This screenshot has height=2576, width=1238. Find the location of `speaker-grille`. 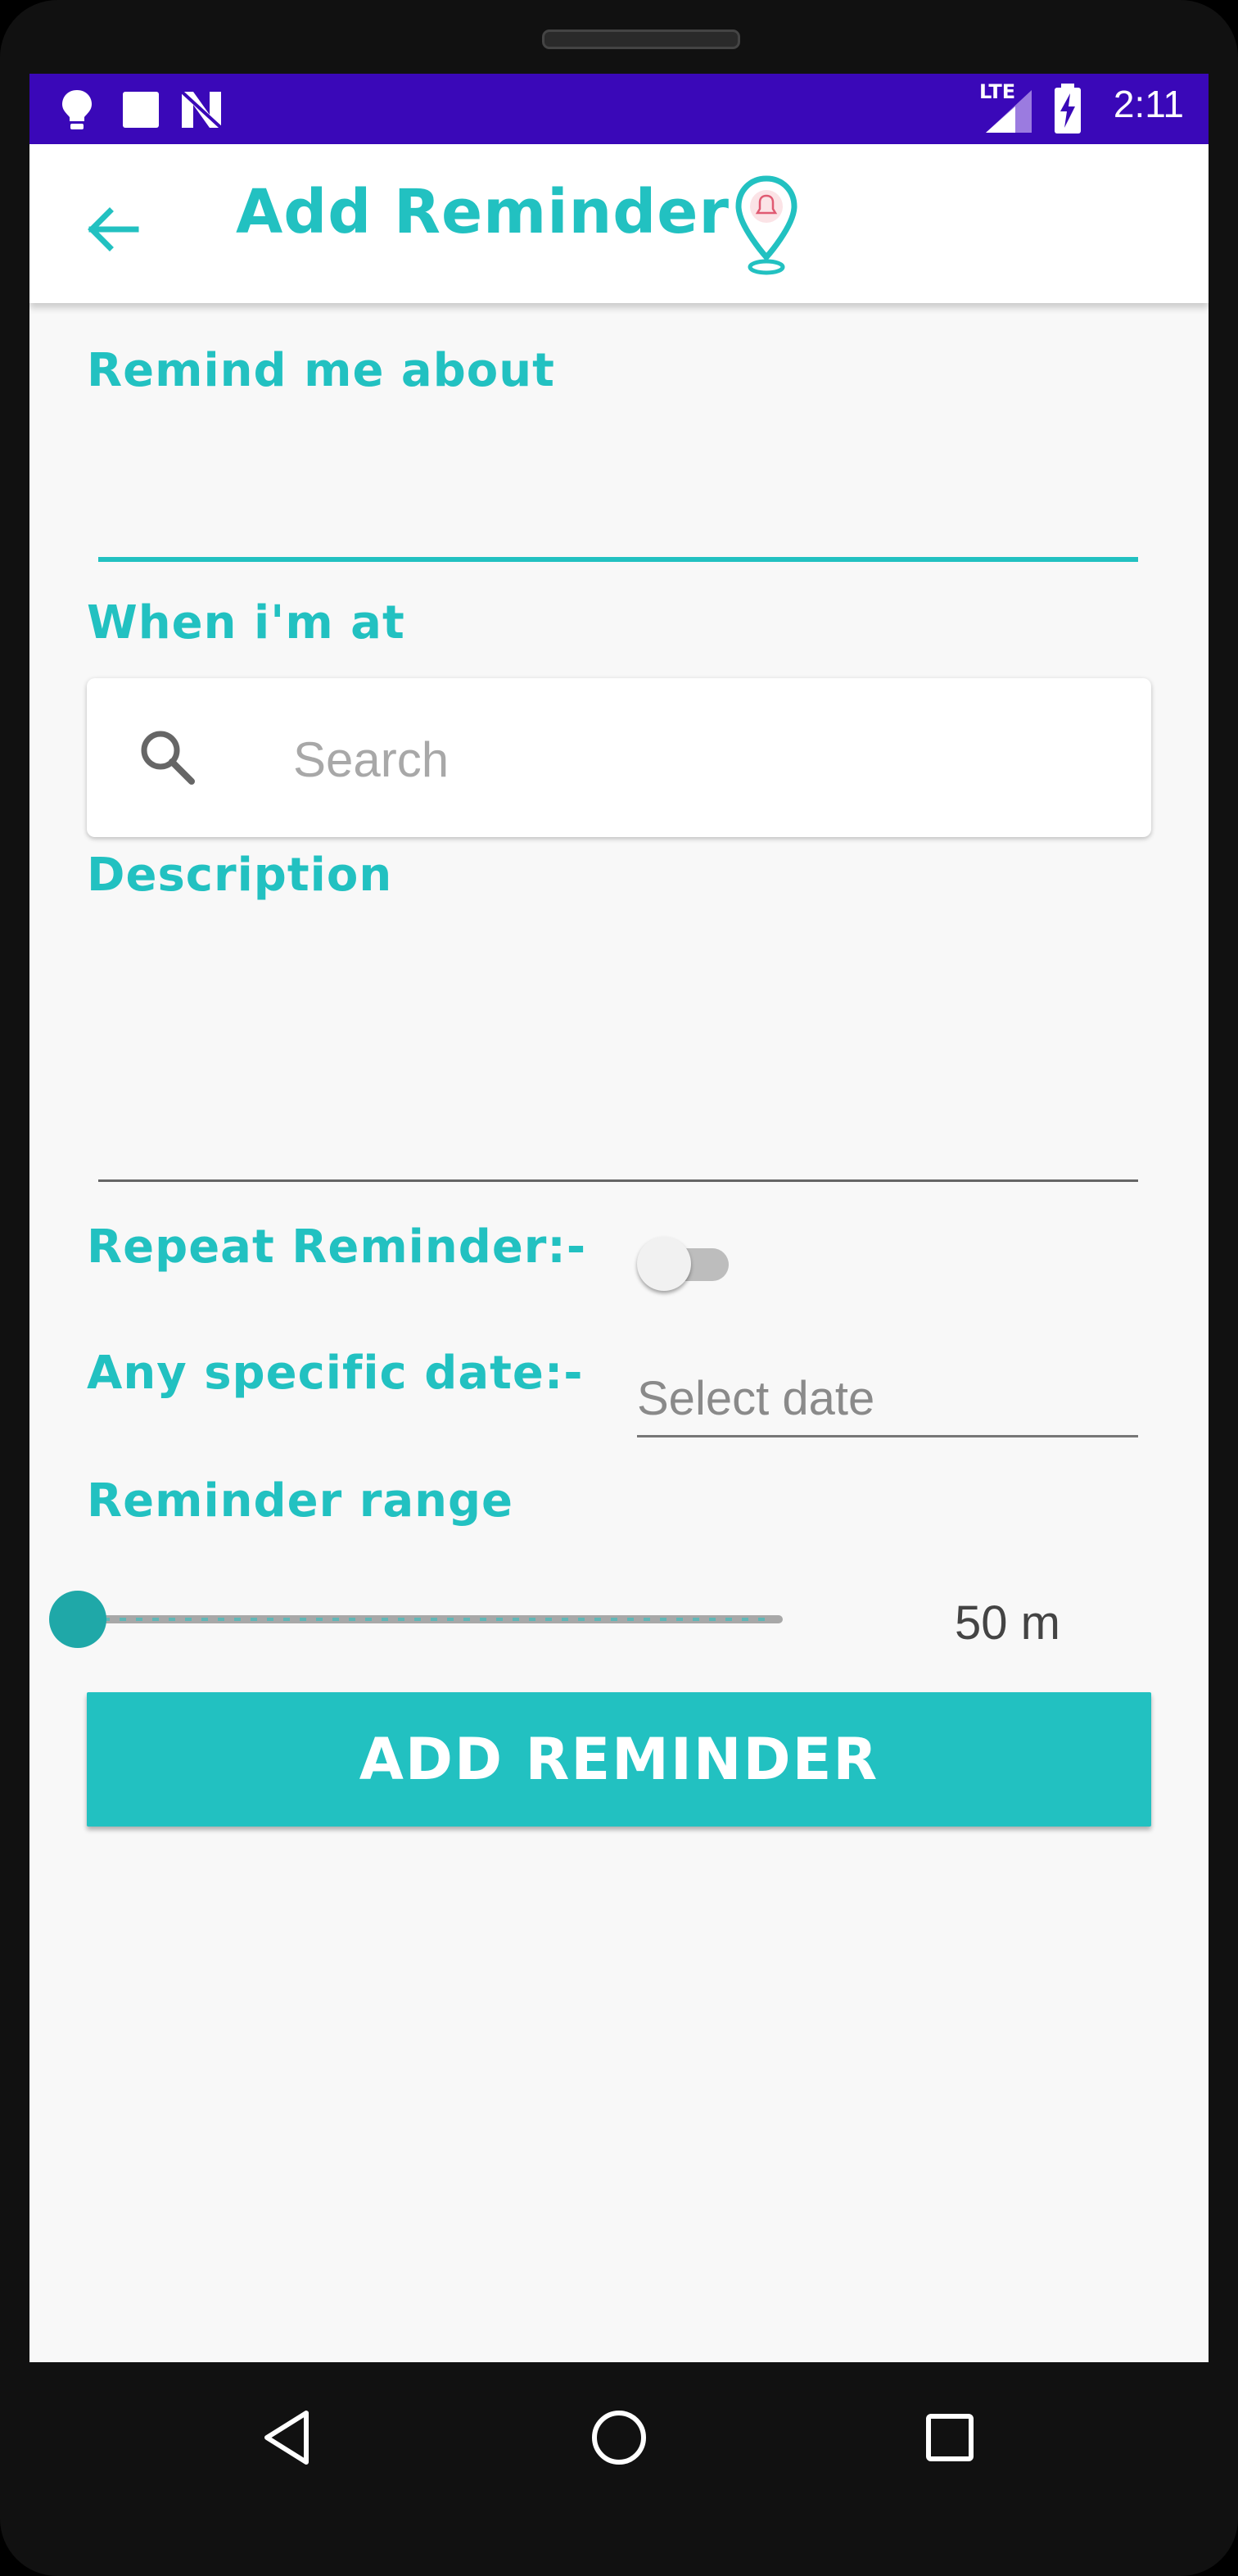

speaker-grille is located at coordinates (641, 39).